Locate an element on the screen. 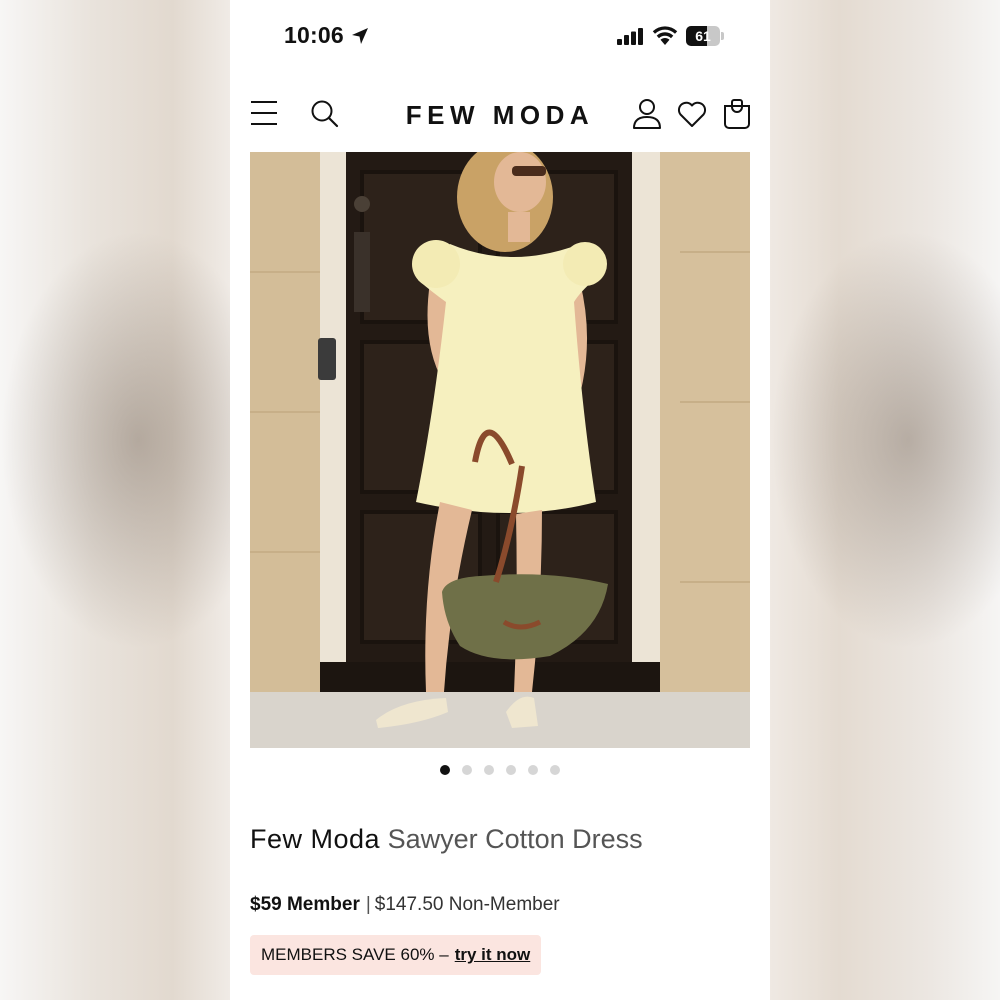 Image resolution: width=1000 pixels, height=1000 pixels. product-brand: Few Moda is located at coordinates (315, 839).